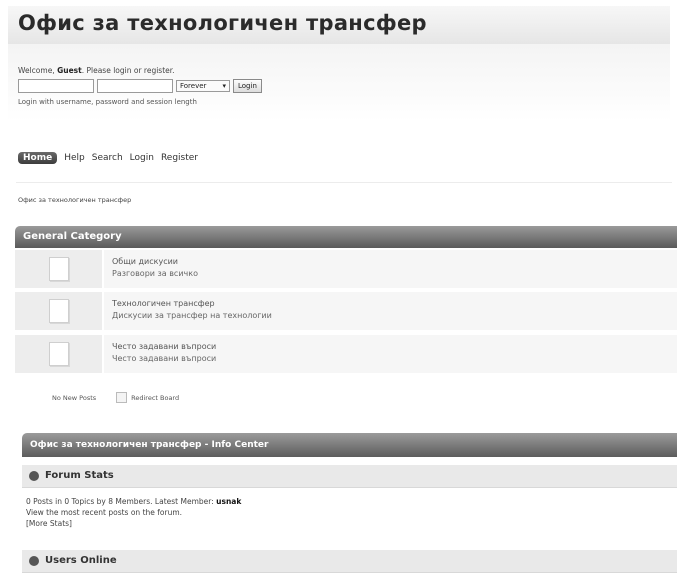 This screenshot has height=576, width=678. I want to click on redirect-board-icon, so click(122, 397).